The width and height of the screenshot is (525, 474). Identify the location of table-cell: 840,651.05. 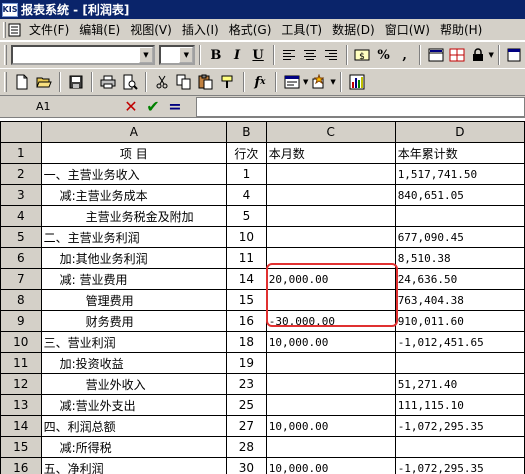
(459, 195).